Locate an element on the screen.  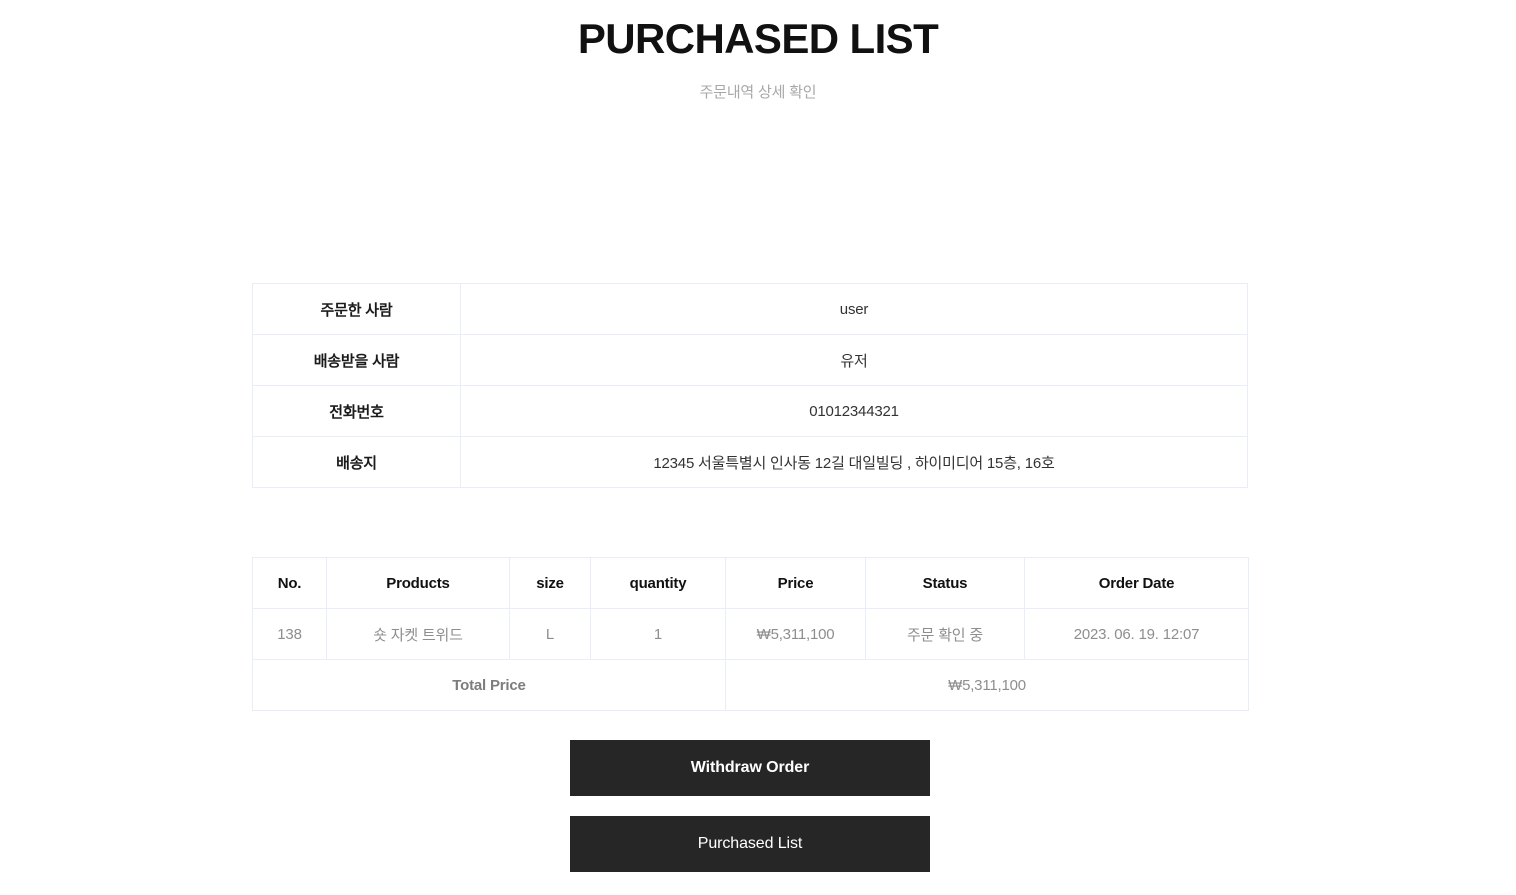
cell-product: 숏 자켓 트위드 is located at coordinates (418, 634).